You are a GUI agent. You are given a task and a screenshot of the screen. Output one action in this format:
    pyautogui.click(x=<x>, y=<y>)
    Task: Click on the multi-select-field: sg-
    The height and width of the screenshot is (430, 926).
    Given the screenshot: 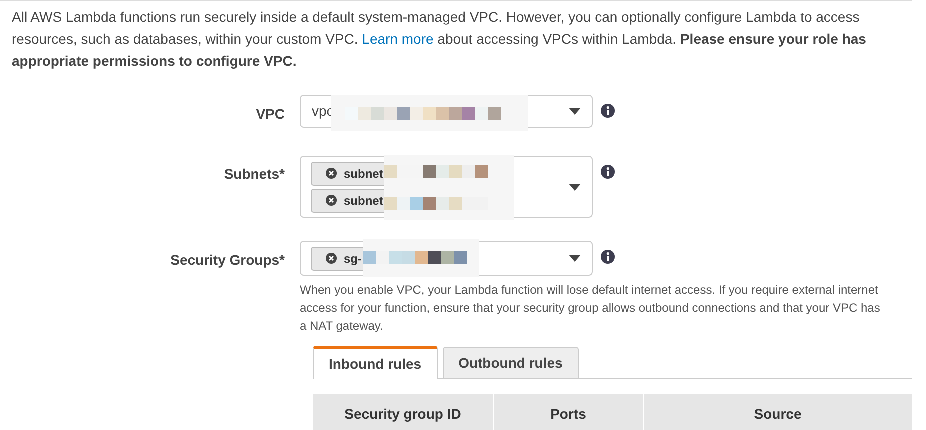 What is the action you would take?
    pyautogui.click(x=446, y=258)
    